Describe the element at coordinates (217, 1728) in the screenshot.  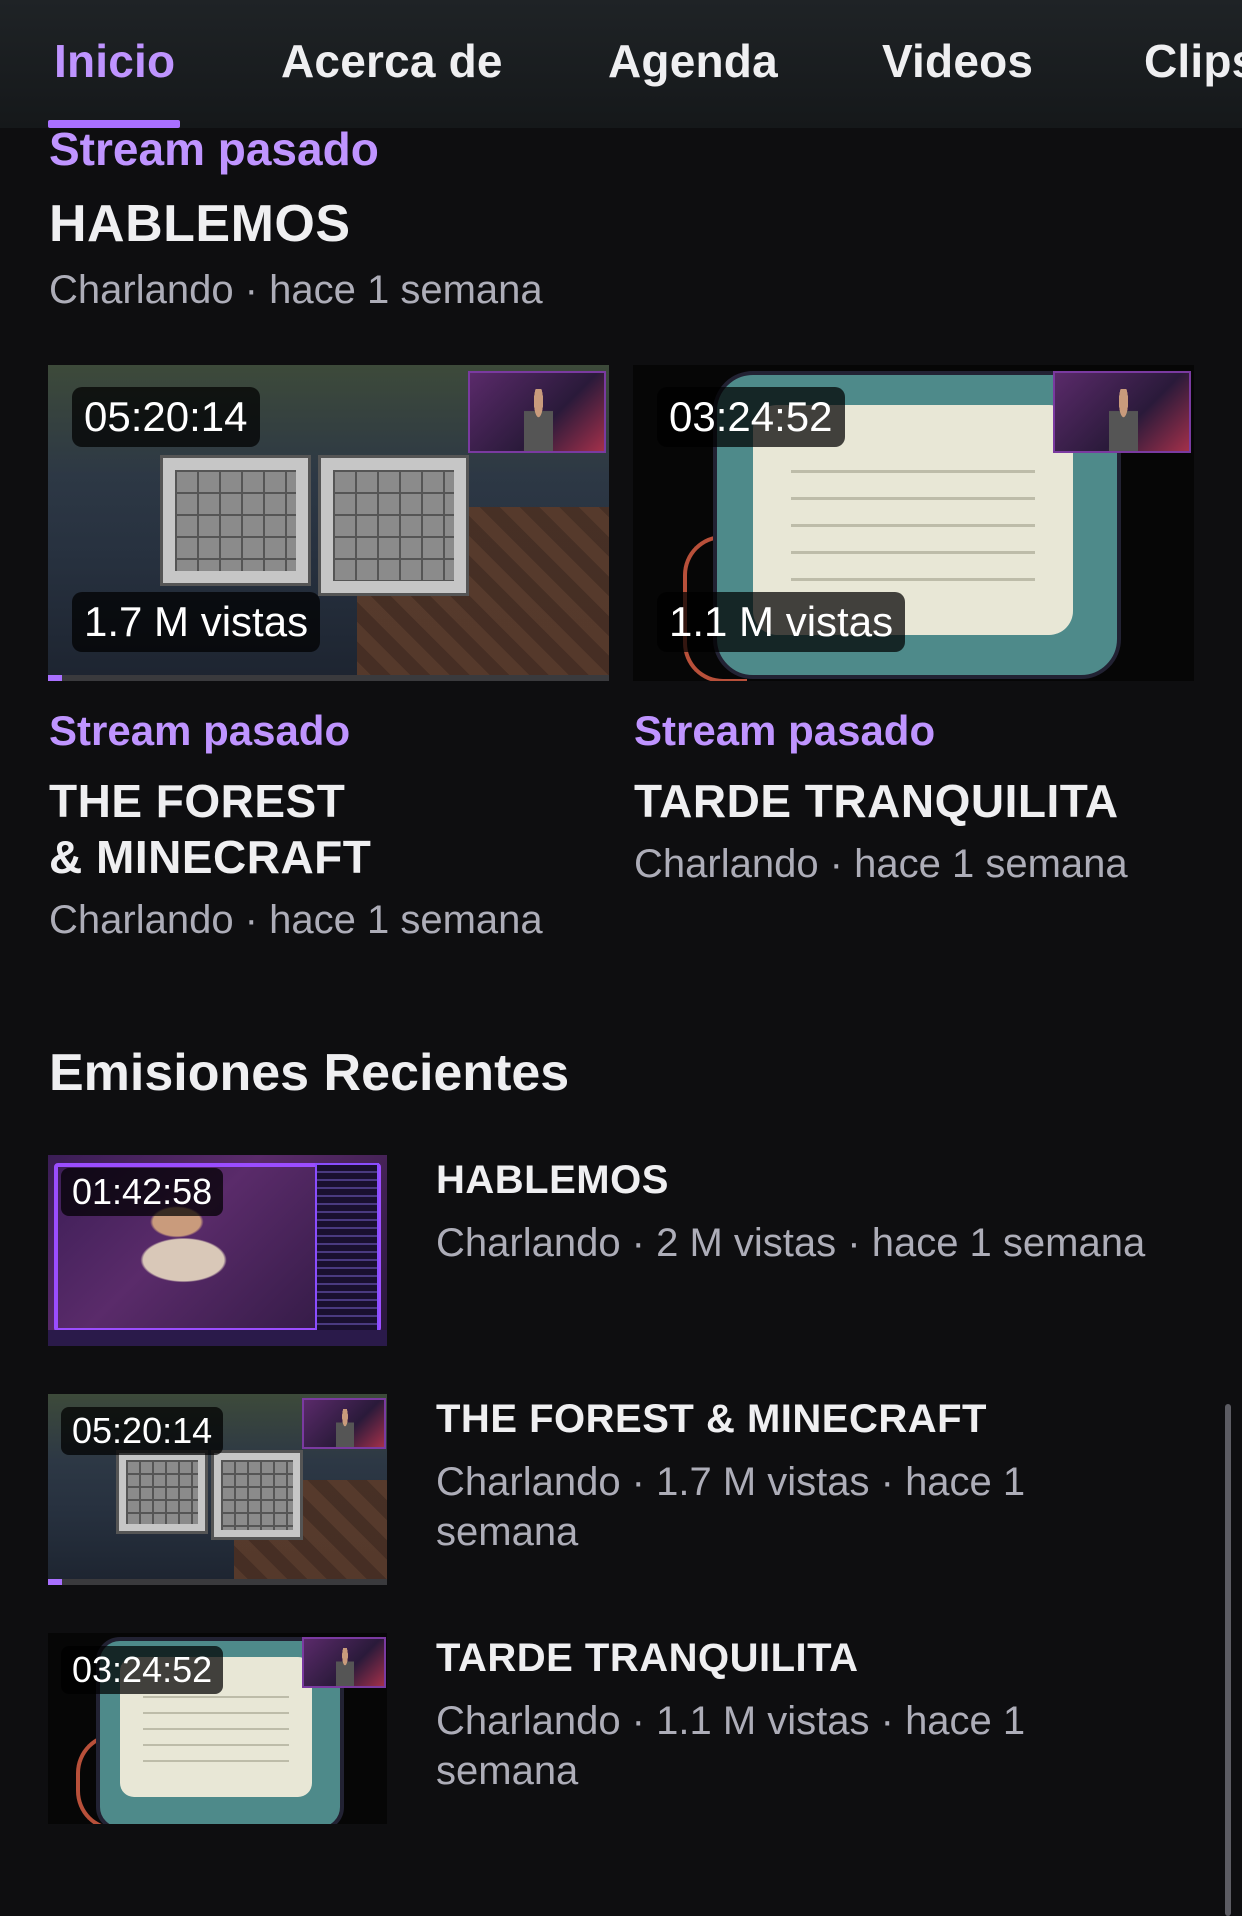
I see `recent-thumbnail-tarde-tranquilita: 03:24:52` at that location.